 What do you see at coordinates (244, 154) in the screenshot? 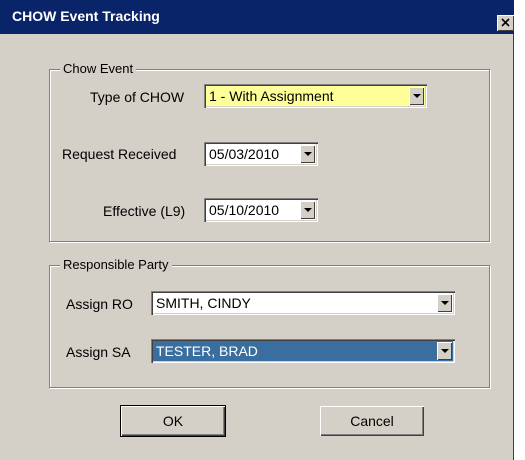
I see `request-received-value: 05/03/2010` at bounding box center [244, 154].